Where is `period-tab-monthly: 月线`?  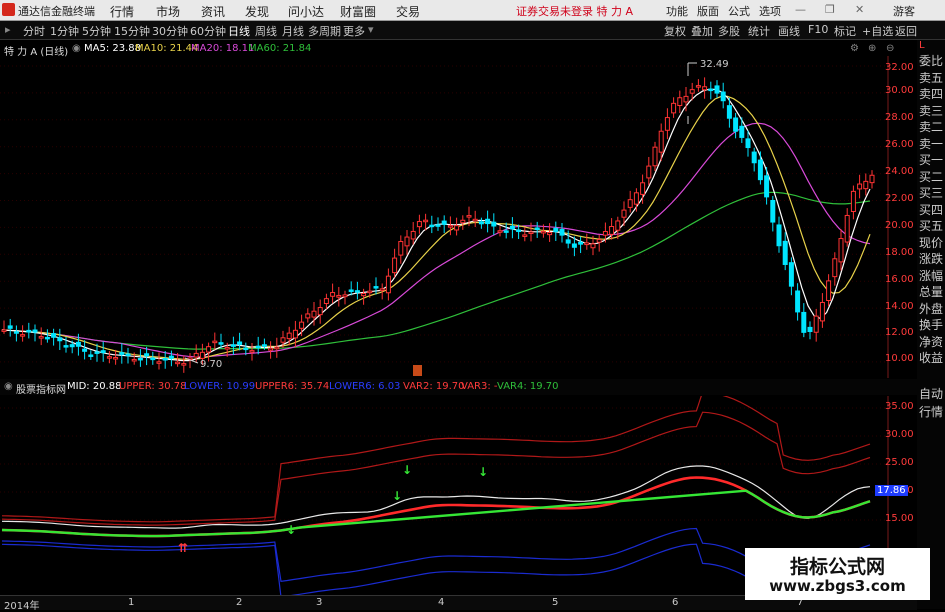 period-tab-monthly: 月线 is located at coordinates (293, 31).